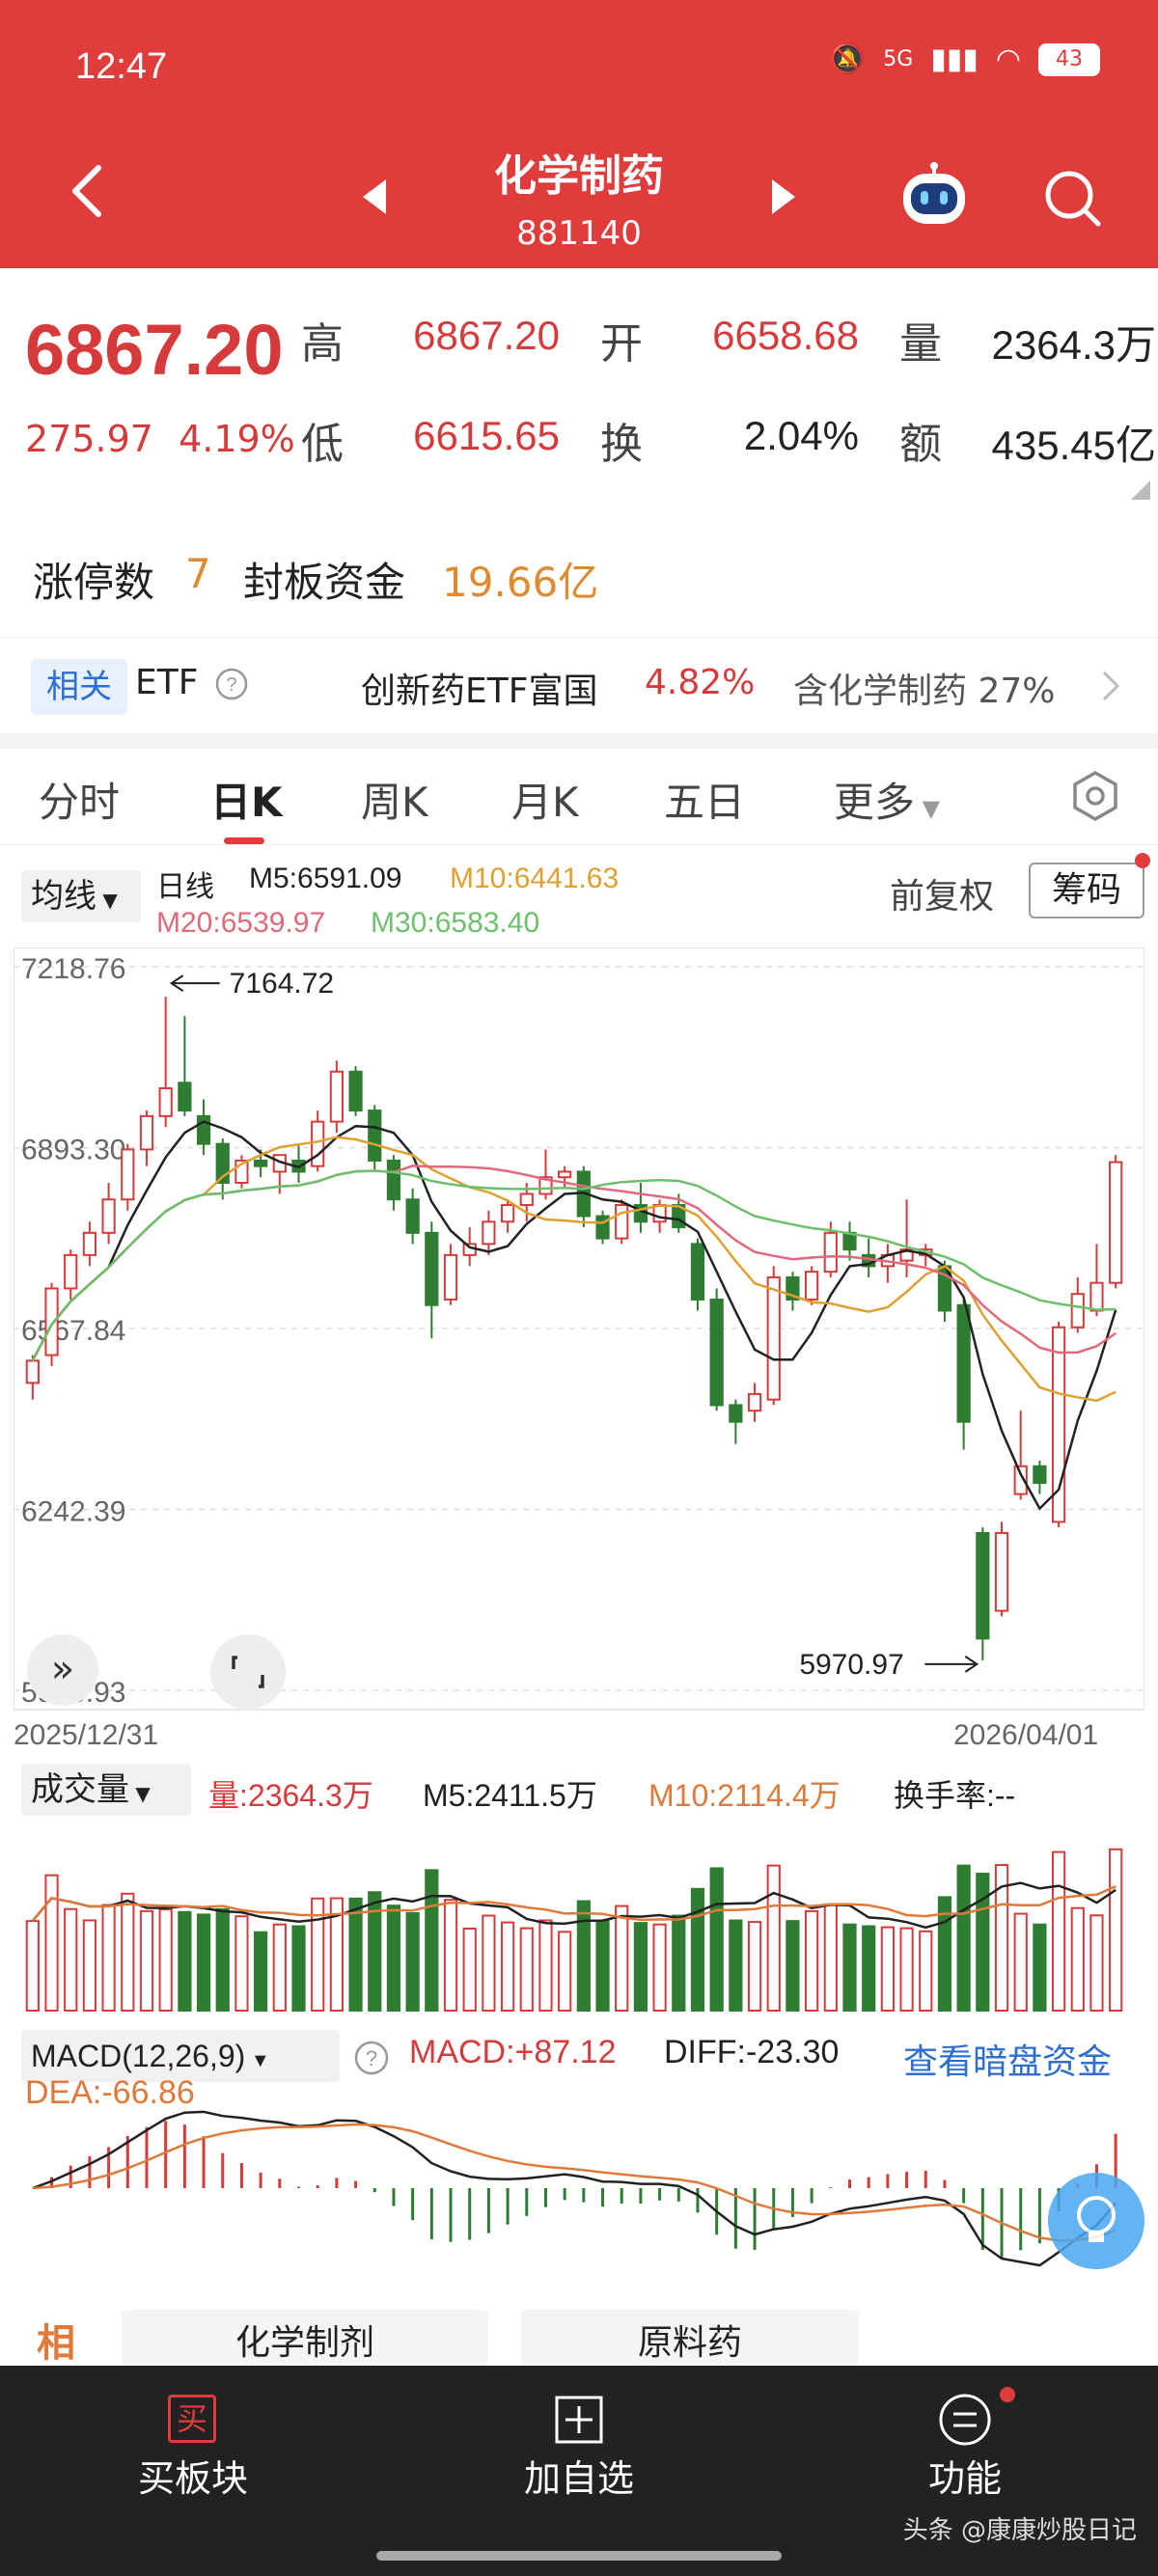  What do you see at coordinates (244, 840) in the screenshot?
I see `active-tab-indicator` at bounding box center [244, 840].